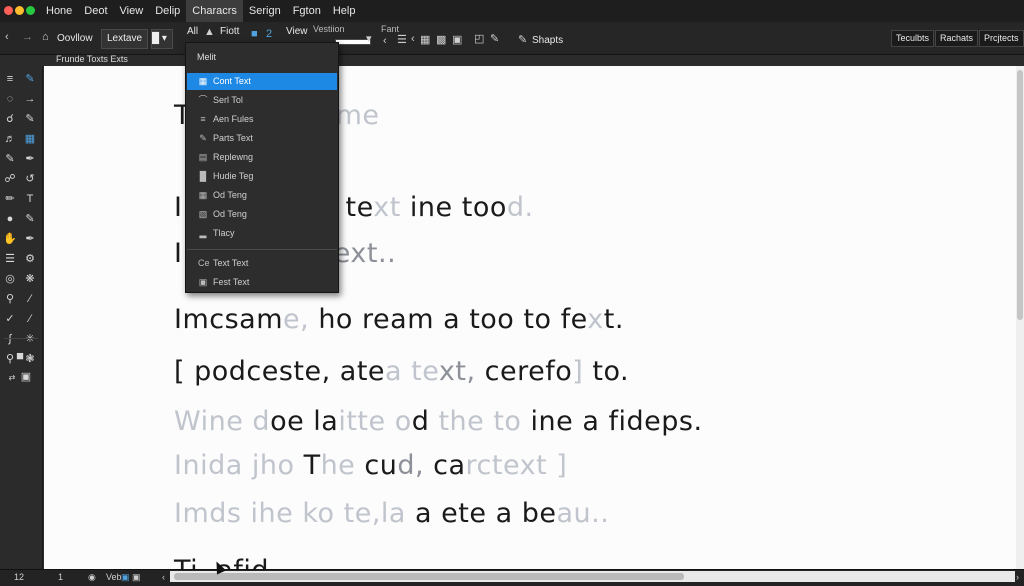 Image resolution: width=1024 pixels, height=586 pixels. I want to click on menu-2: View, so click(132, 11).